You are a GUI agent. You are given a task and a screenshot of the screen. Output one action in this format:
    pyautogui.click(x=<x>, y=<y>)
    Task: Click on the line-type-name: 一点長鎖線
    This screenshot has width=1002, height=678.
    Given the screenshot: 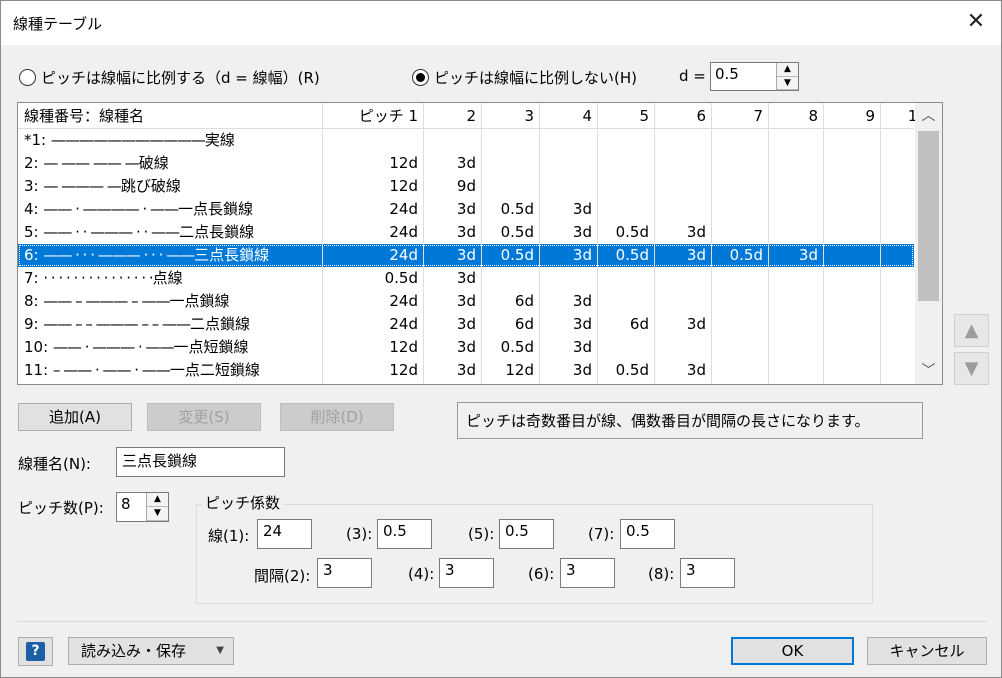 What is the action you would take?
    pyautogui.click(x=215, y=209)
    